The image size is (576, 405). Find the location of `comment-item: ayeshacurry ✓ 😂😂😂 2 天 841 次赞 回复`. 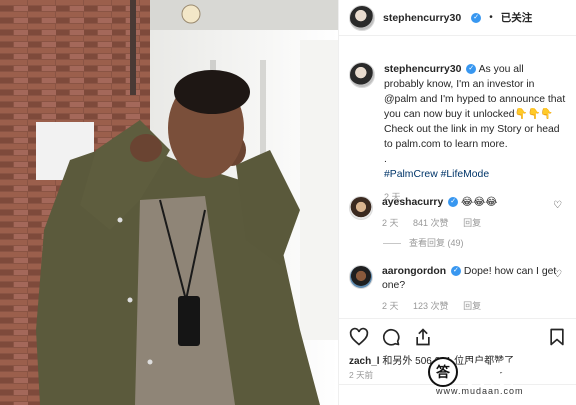

comment-item: ayeshacurry ✓ 😂😂😂 2 天 841 次赞 回复 is located at coordinates (457, 213).